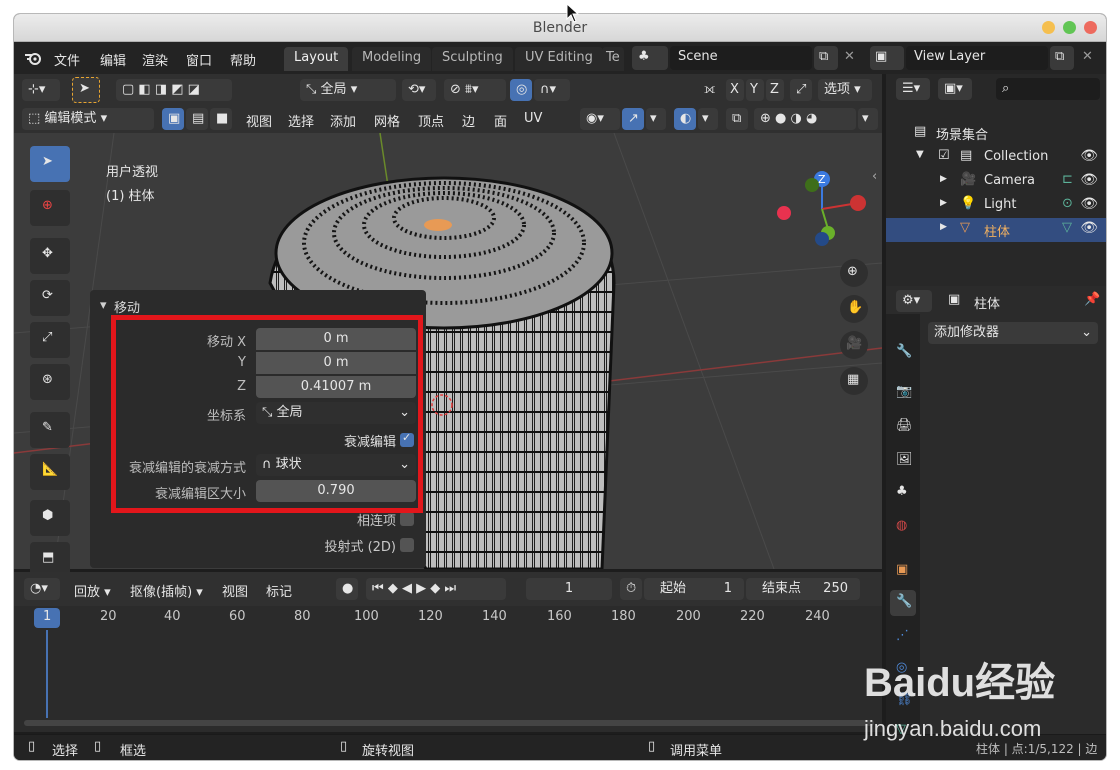 The image size is (1120, 770). Describe the element at coordinates (903, 603) in the screenshot. I see `modifier-tab-icon: 🔧` at that location.